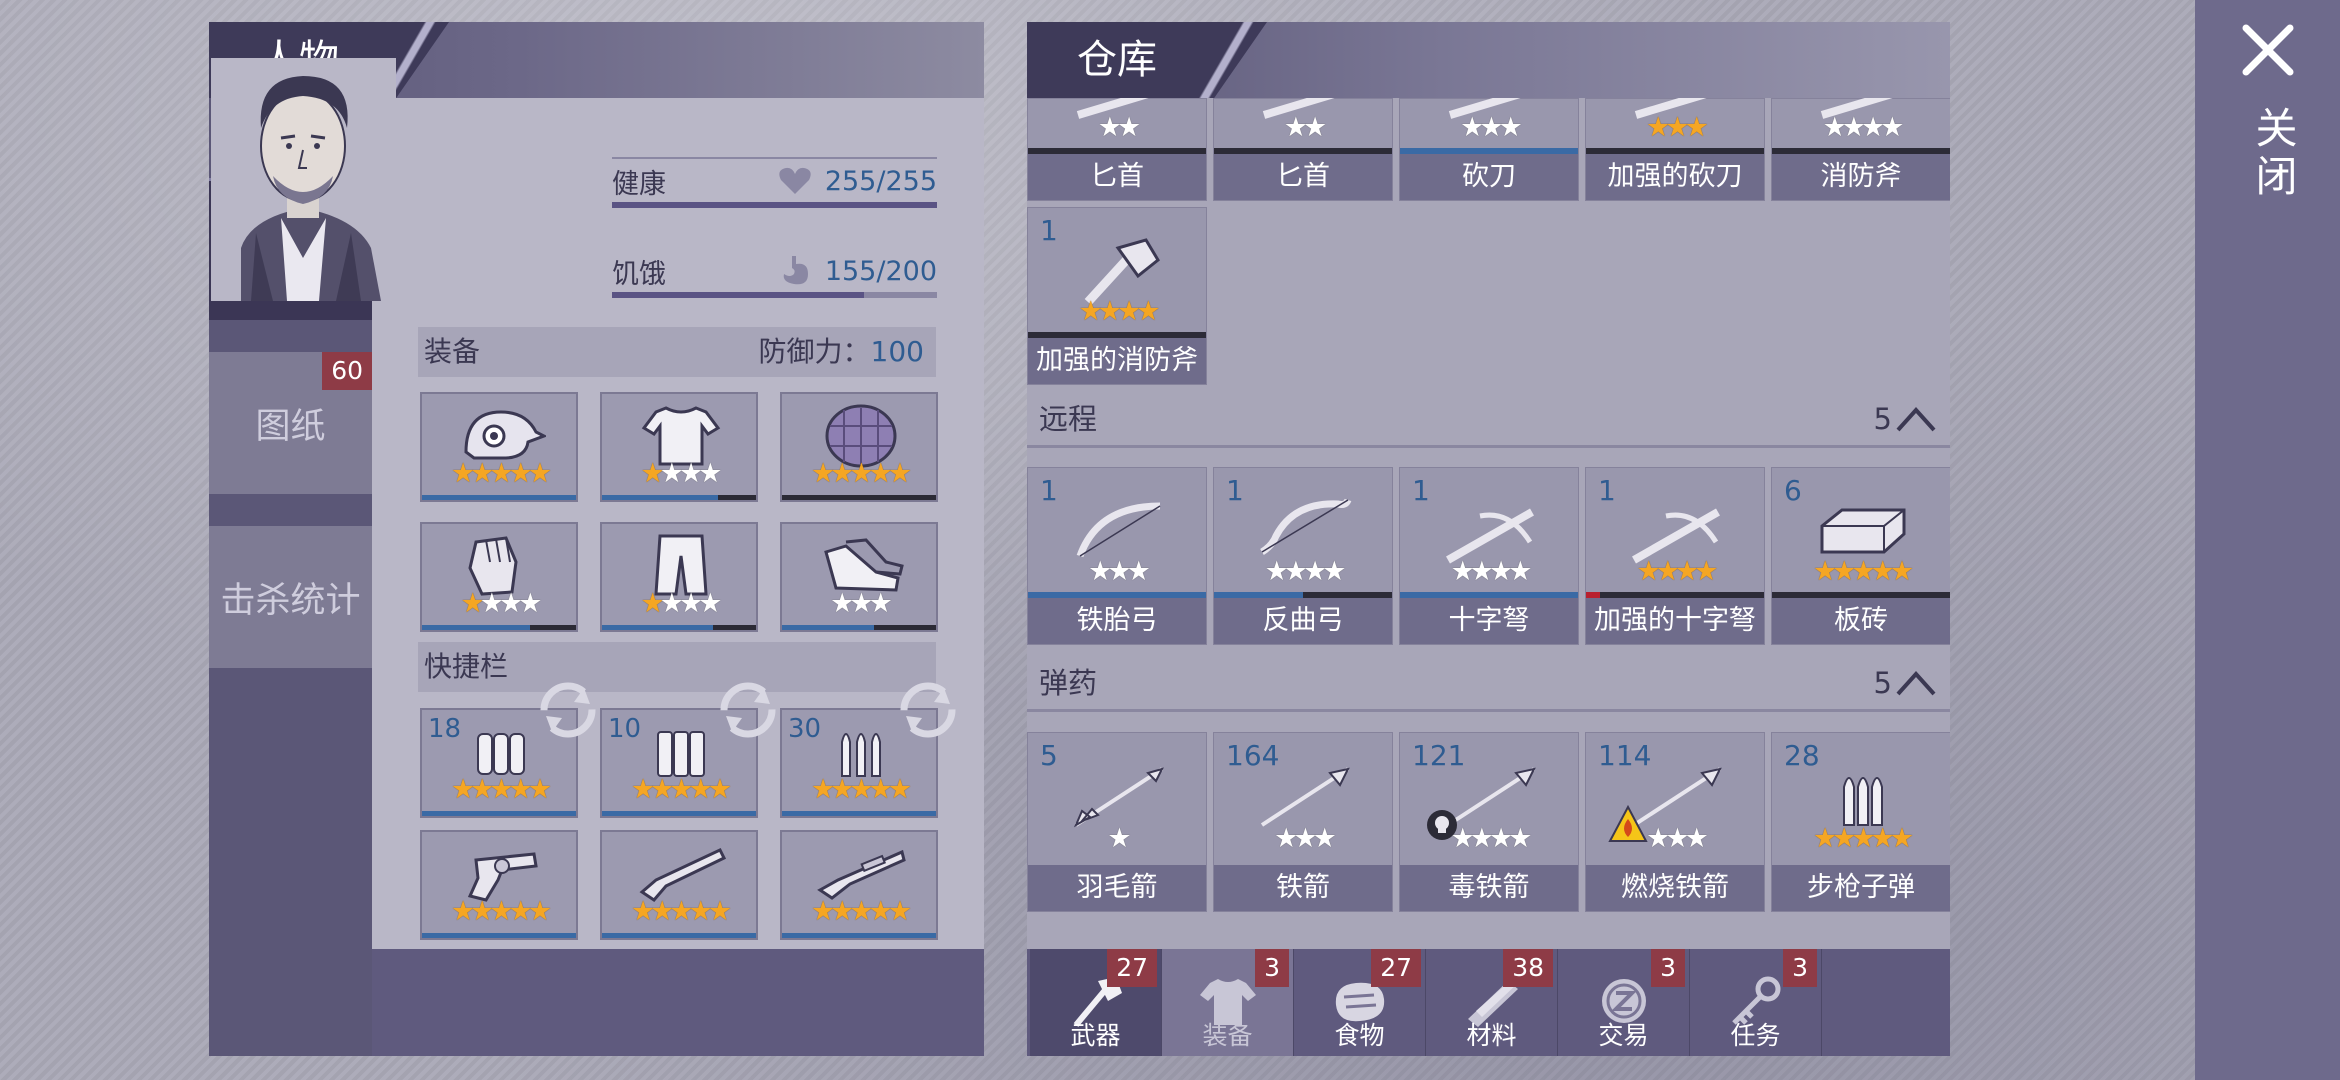 This screenshot has width=2340, height=1080. I want to click on tab-weapons: 27 武器, so click(1096, 1002).